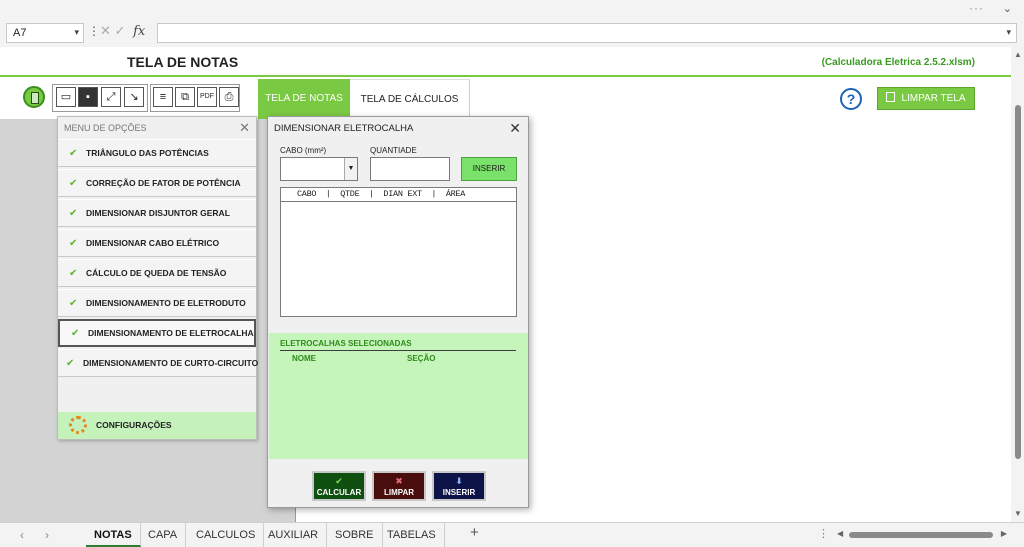  Describe the element at coordinates (459, 481) in the screenshot. I see `arrow-down-icon: ⬇` at that location.